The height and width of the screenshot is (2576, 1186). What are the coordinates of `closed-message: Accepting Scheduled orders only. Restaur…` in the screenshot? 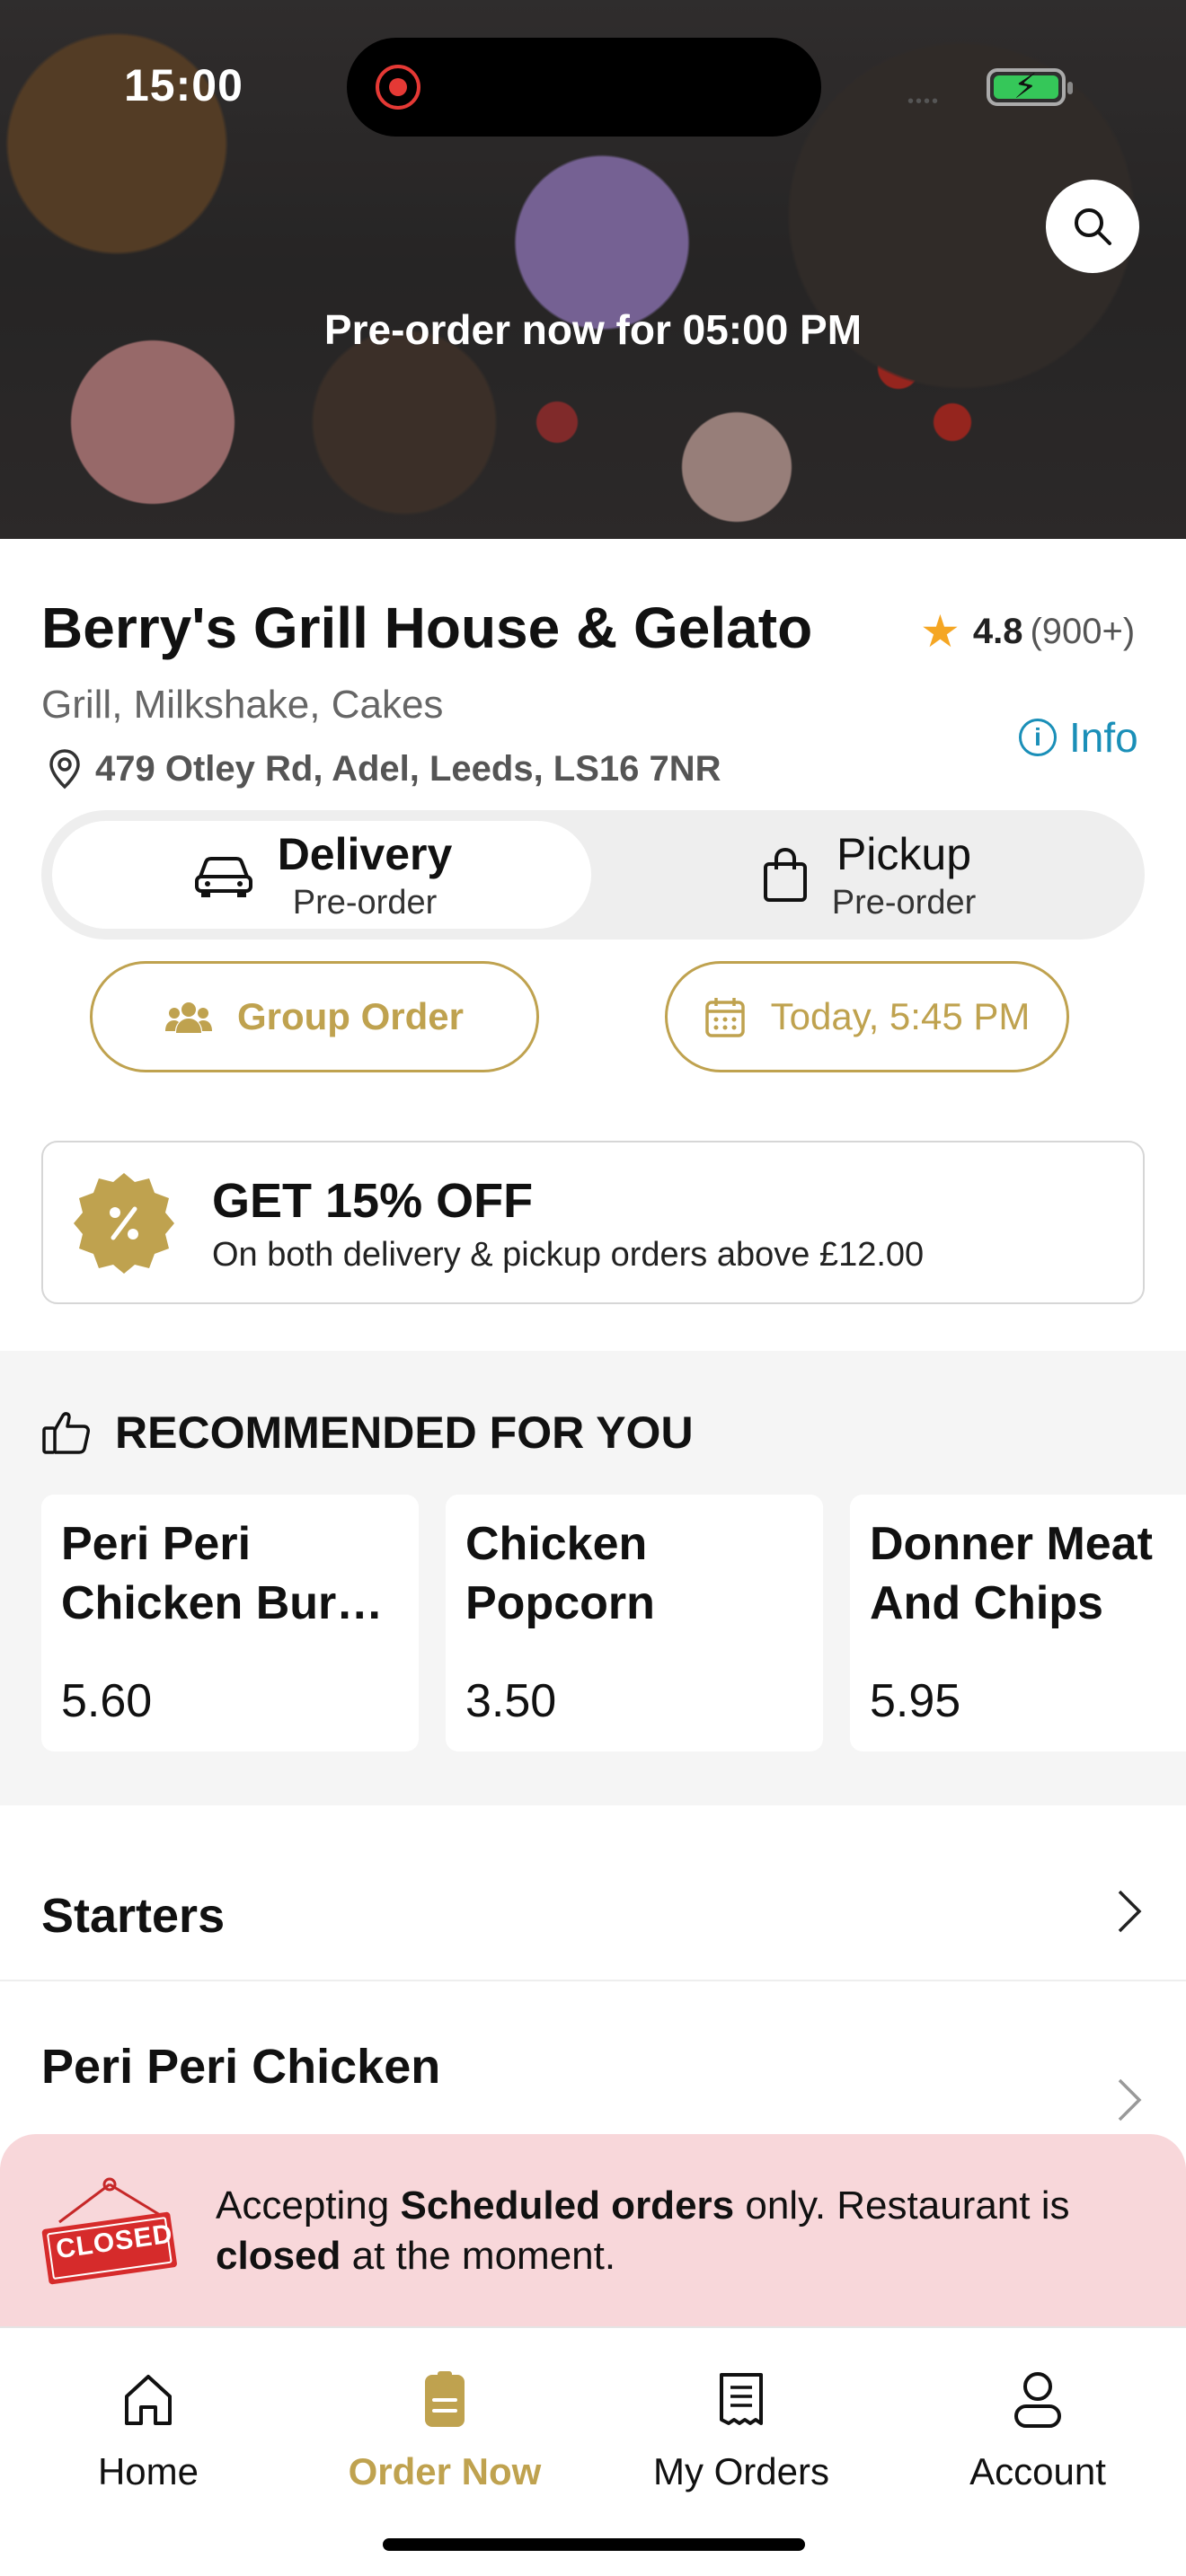 It's located at (643, 2231).